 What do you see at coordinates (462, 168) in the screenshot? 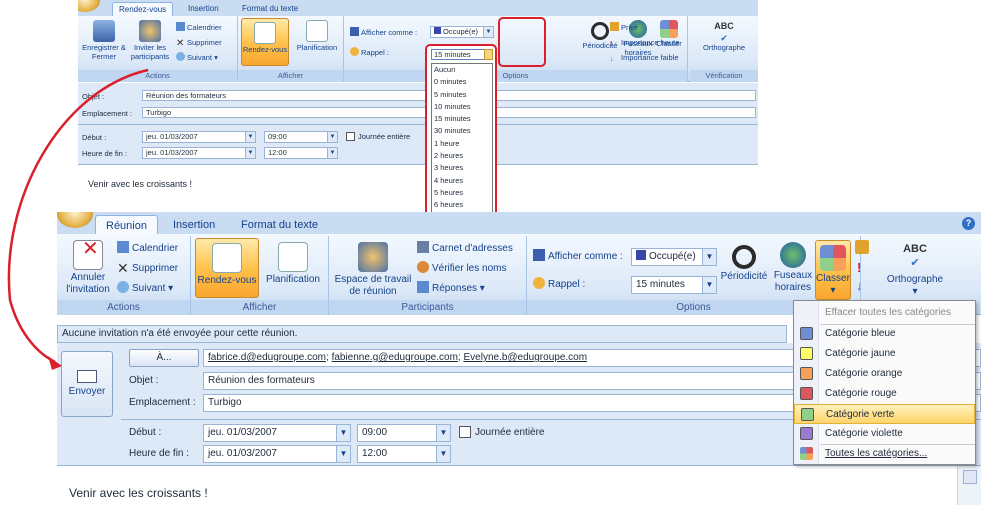
I see `reminder-option: 3 heures` at bounding box center [462, 168].